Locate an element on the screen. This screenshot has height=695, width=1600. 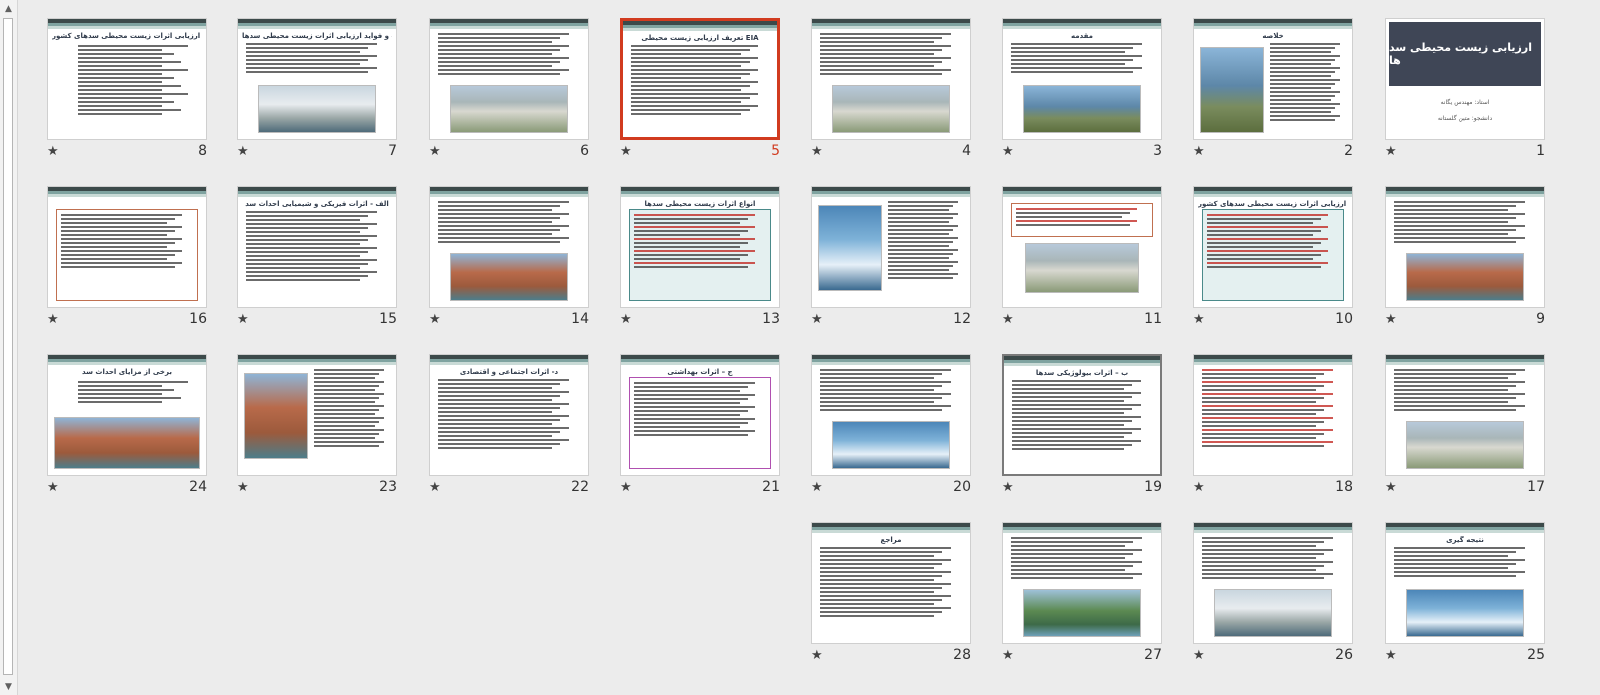
slide-thumbnail-21: ج – اثرات بهداشتی ★ 21 is located at coordinates (700, 430).